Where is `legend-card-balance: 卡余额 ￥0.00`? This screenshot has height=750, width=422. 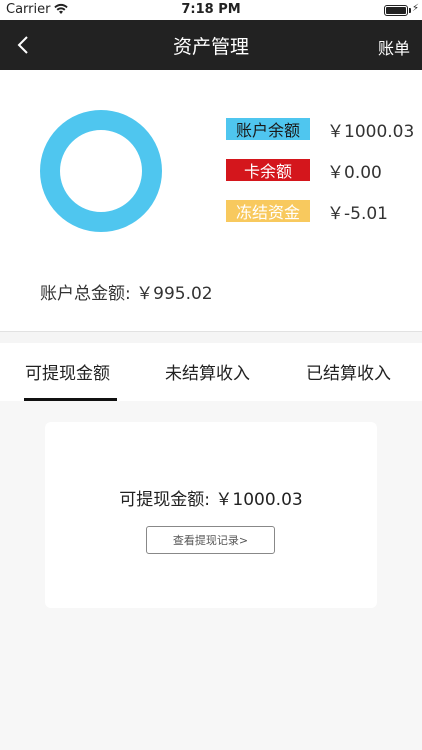 legend-card-balance: 卡余额 ￥0.00 is located at coordinates (304, 171).